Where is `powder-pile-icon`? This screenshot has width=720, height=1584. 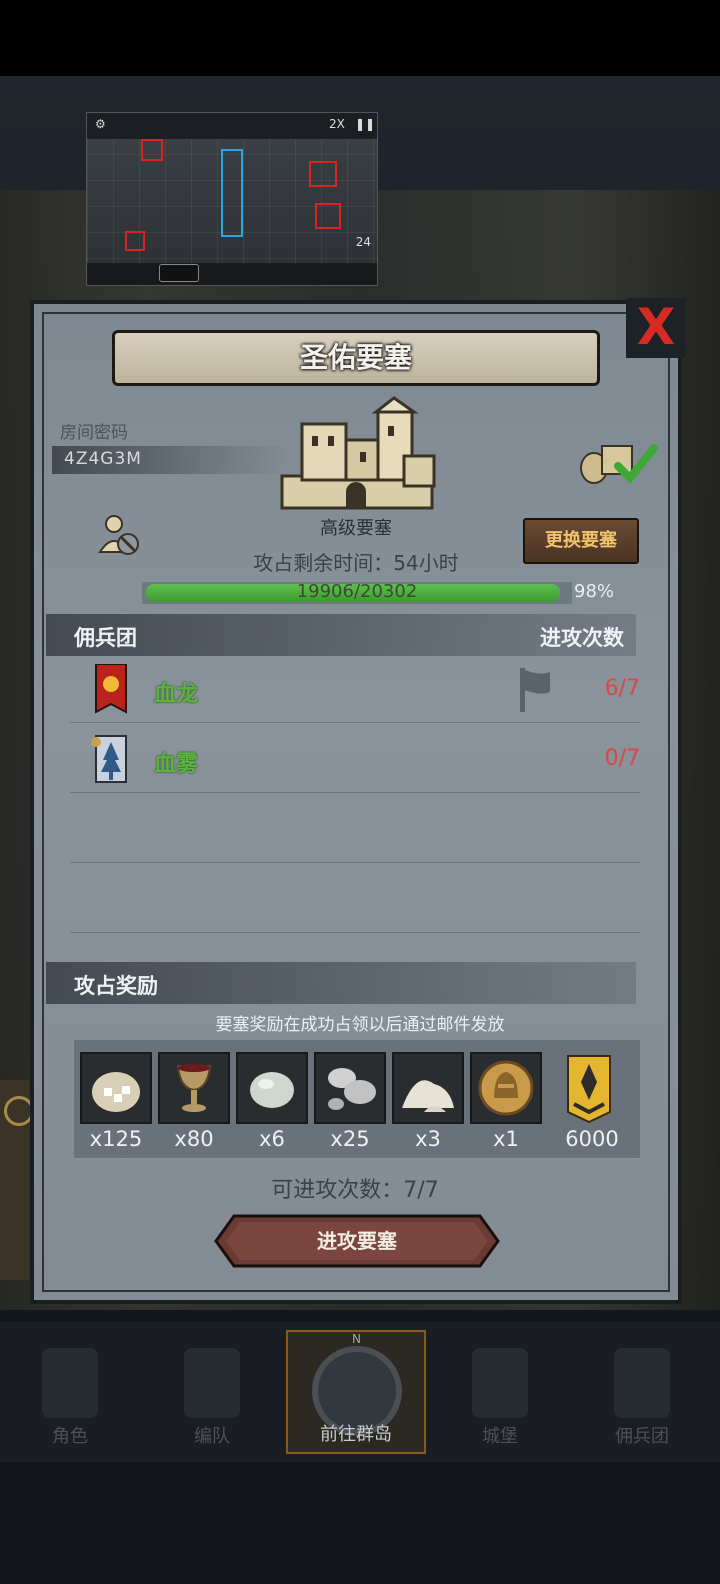
powder-pile-icon is located at coordinates (428, 1088).